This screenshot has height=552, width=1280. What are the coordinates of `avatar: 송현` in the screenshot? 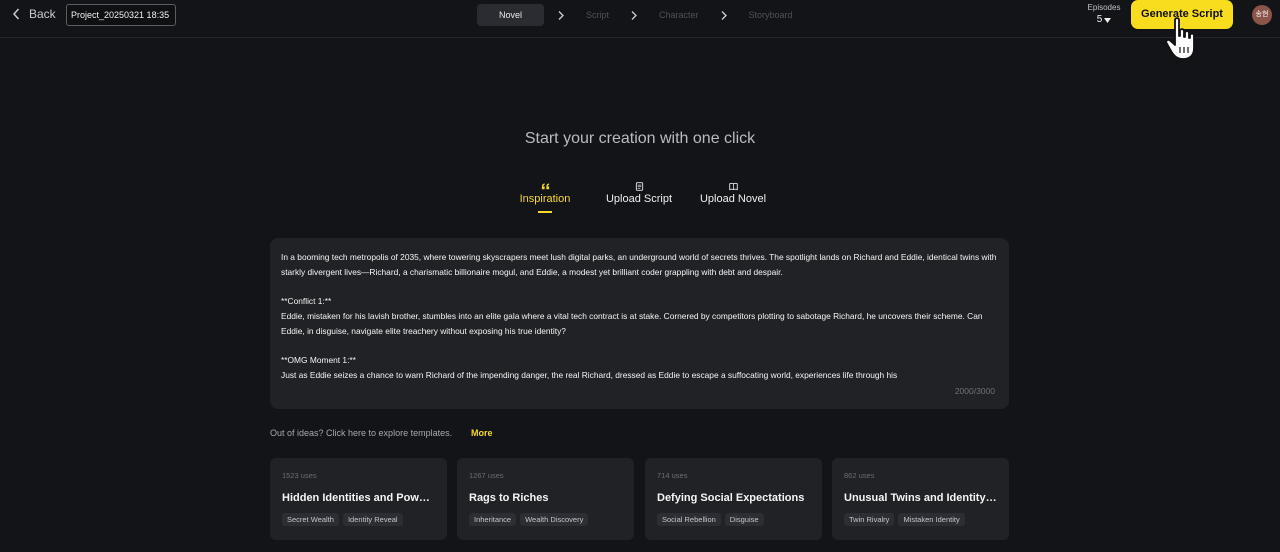 It's located at (1262, 15).